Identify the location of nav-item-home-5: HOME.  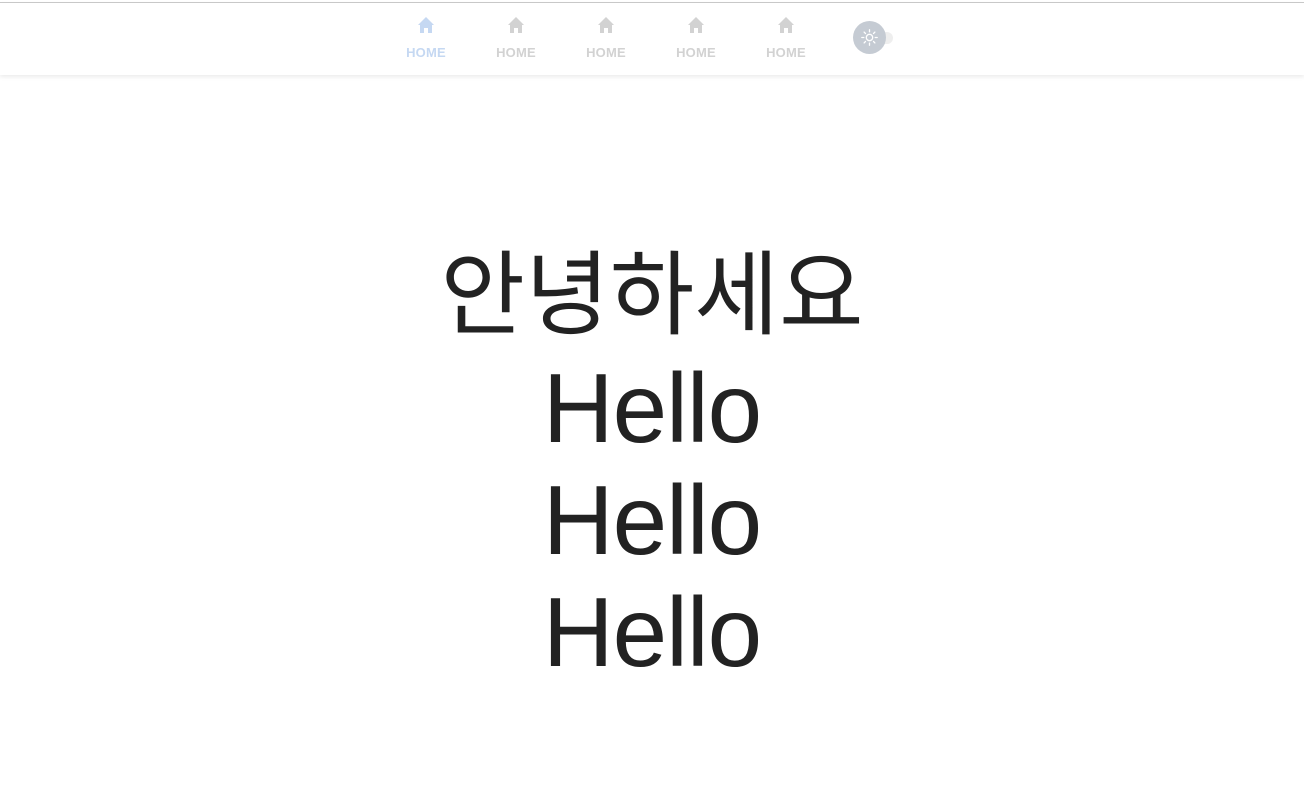
(786, 39).